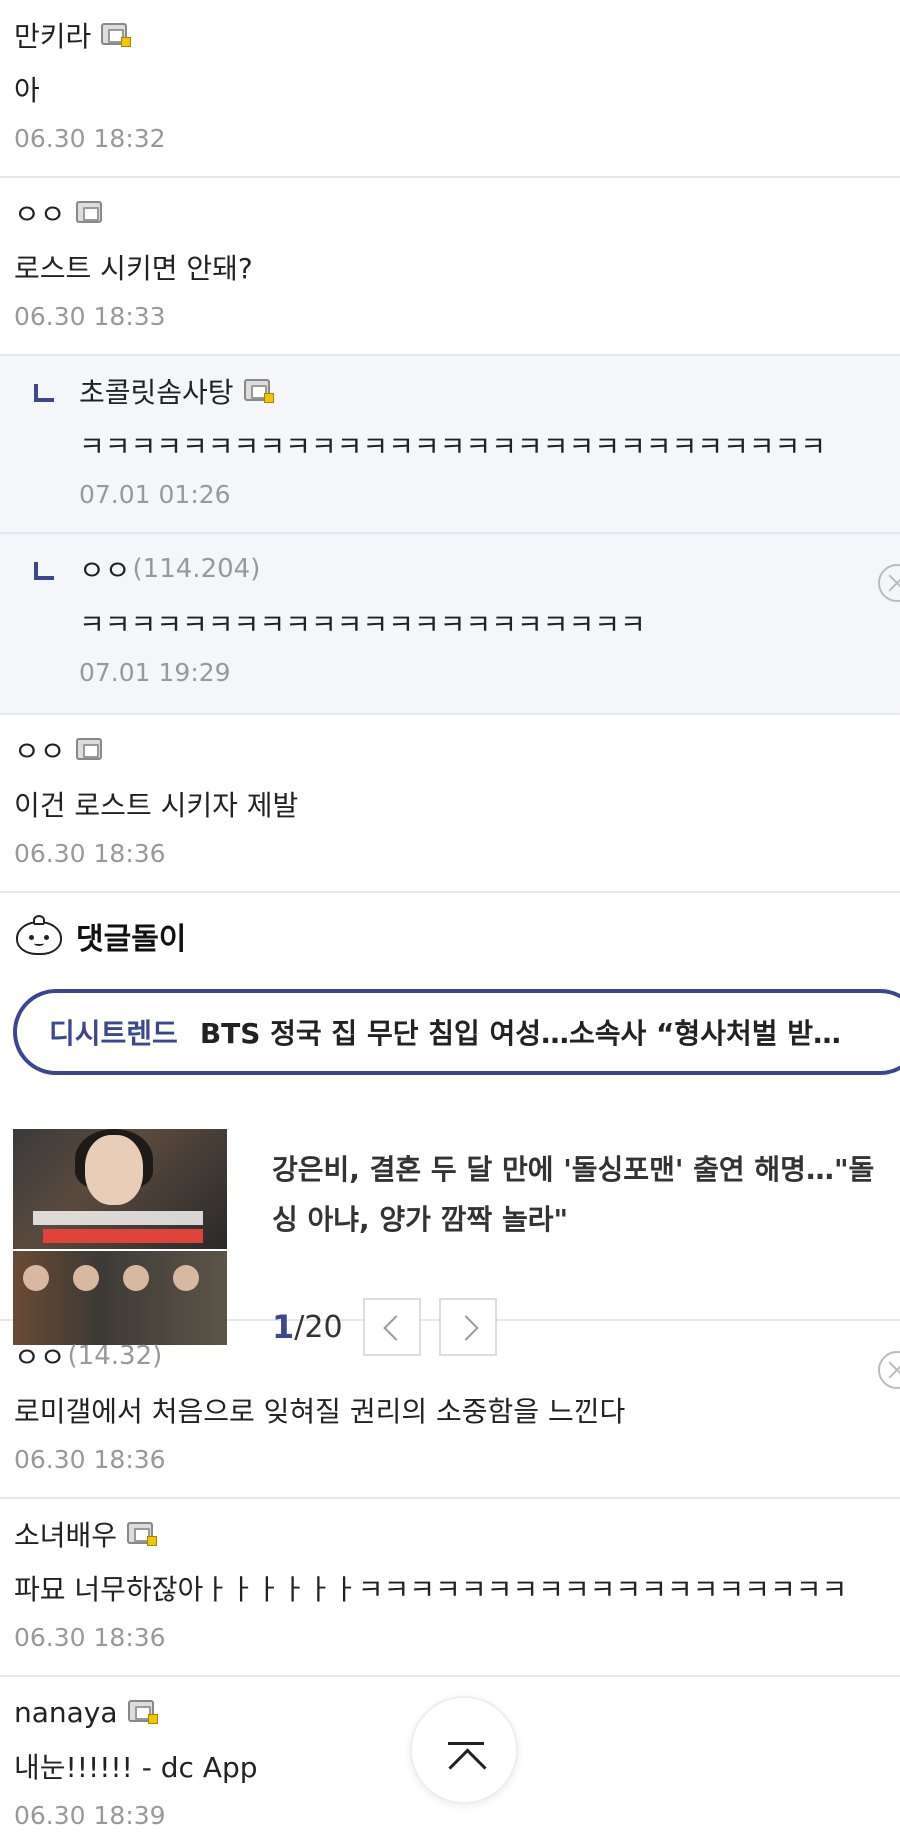  Describe the element at coordinates (113, 1033) in the screenshot. I see `trend-label: 디시트렌드` at that location.